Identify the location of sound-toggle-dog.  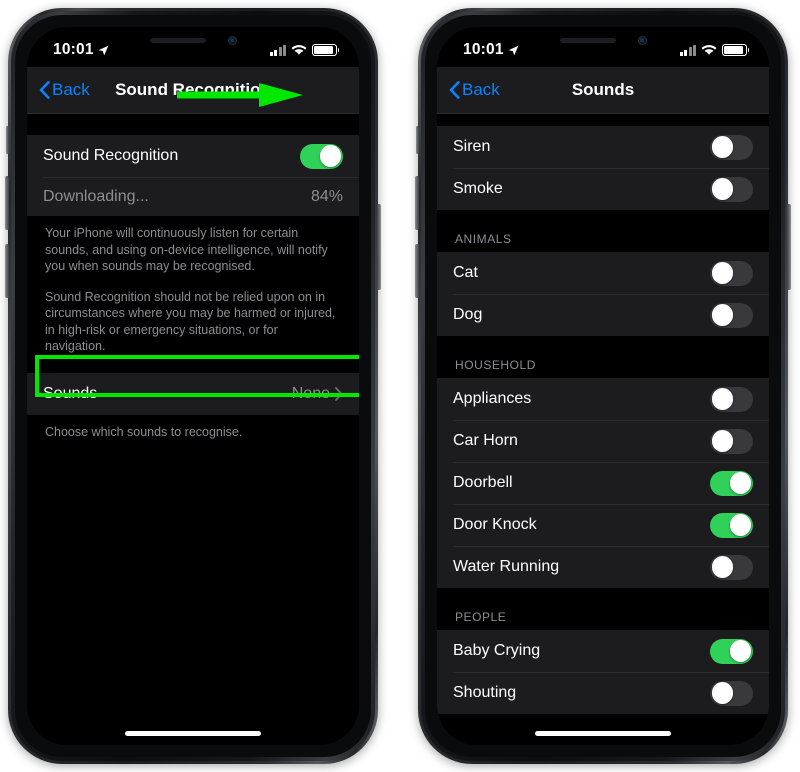
(731, 315).